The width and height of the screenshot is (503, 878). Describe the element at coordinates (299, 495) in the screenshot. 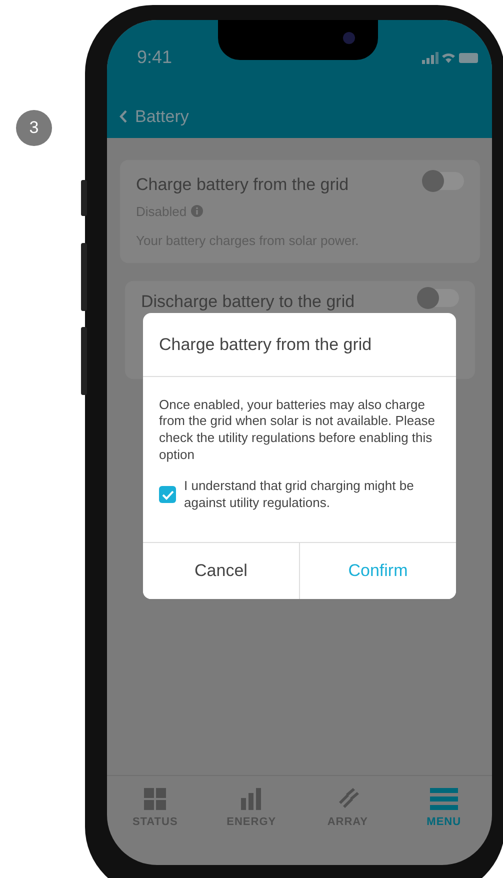

I see `checkbox-label: I understand that grid charging might be against utility regulations.` at that location.